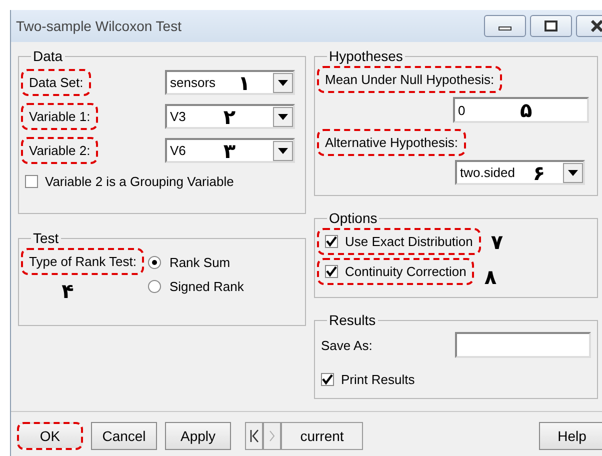  I want to click on radio-label: Rank Sum, so click(199, 262).